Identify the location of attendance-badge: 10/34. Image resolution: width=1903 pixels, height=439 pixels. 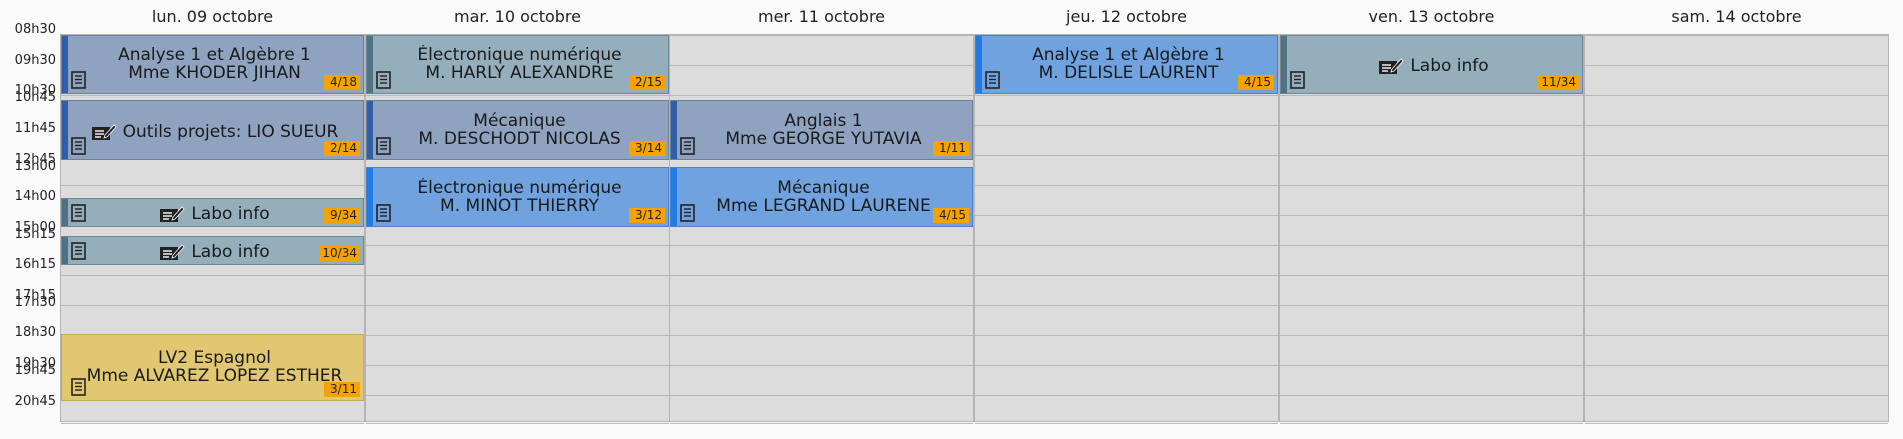
(339, 253).